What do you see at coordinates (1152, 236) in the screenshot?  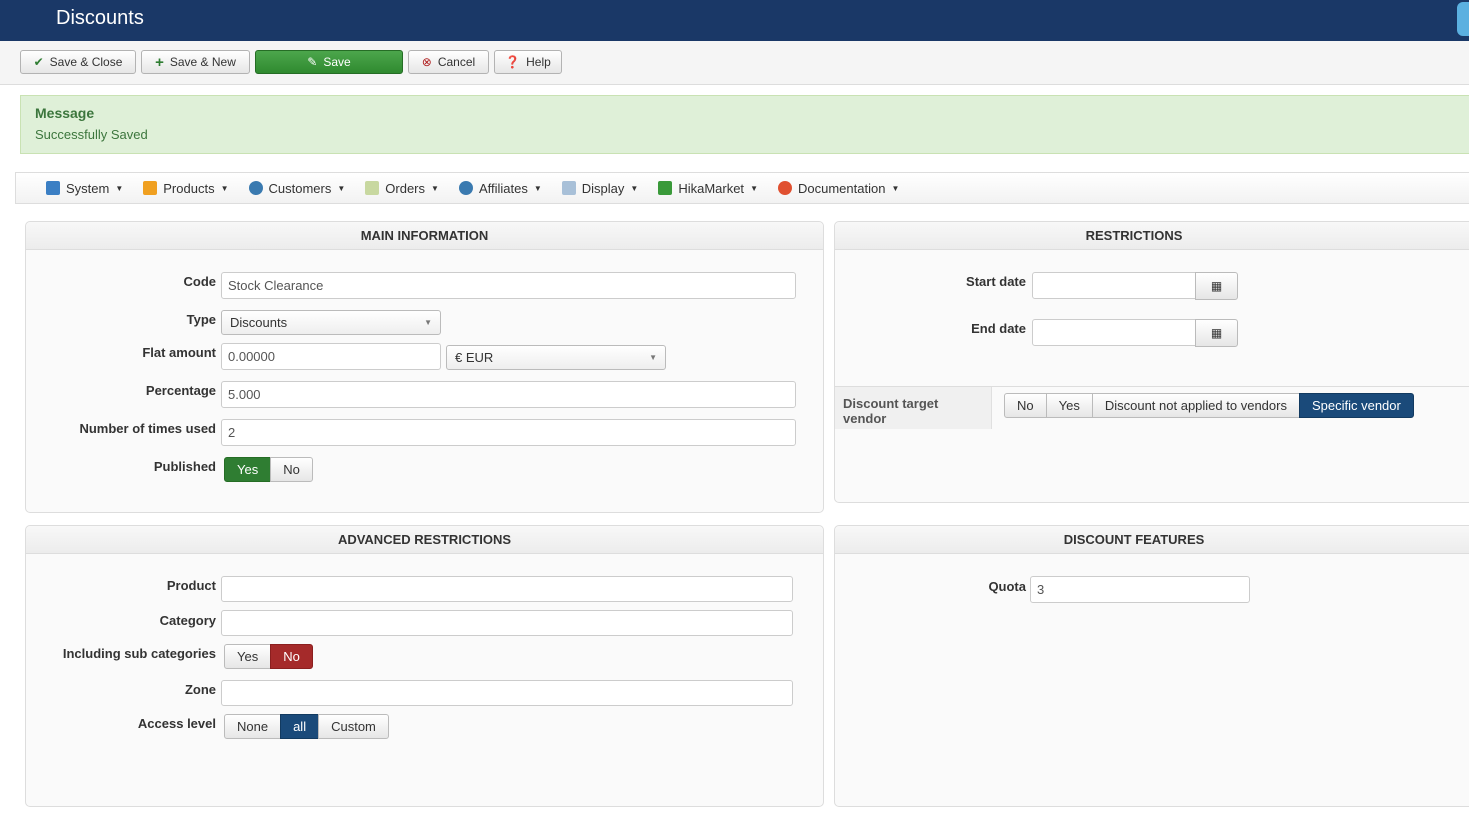 I see `panel-title: RESTRICTIONS` at bounding box center [1152, 236].